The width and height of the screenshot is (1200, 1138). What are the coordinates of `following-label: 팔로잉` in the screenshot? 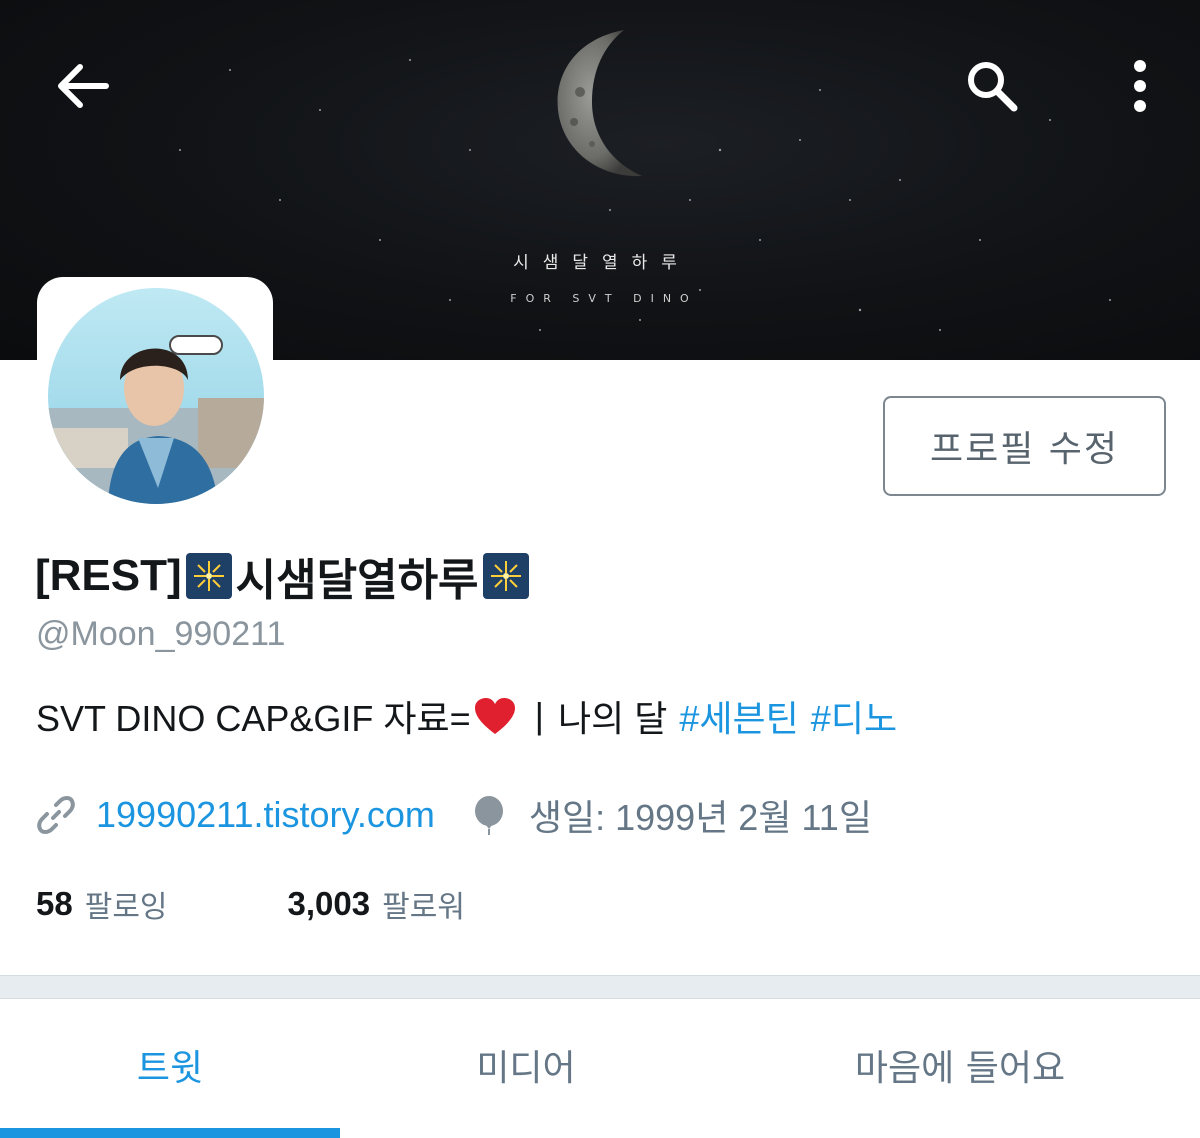 It's located at (126, 907).